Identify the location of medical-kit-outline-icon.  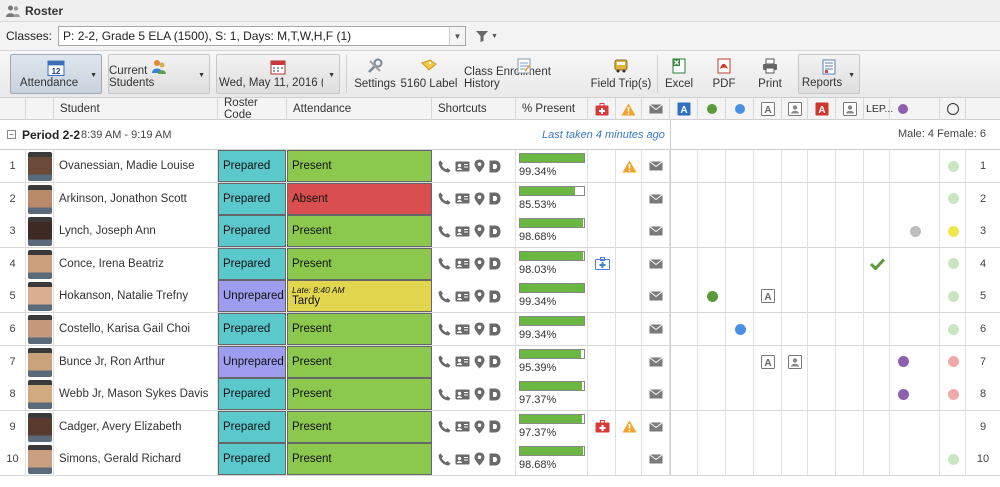
(602, 264).